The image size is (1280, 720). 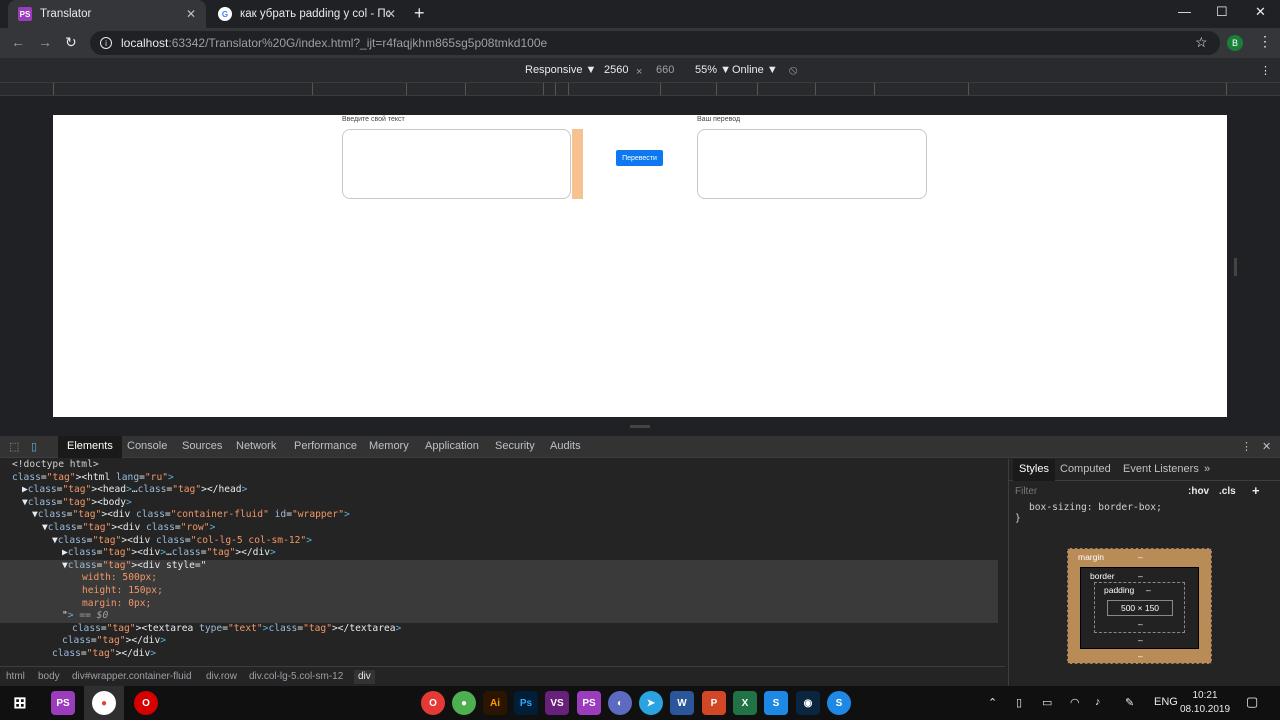 I want to click on device-toggle-icon: ▯, so click(x=34, y=446).